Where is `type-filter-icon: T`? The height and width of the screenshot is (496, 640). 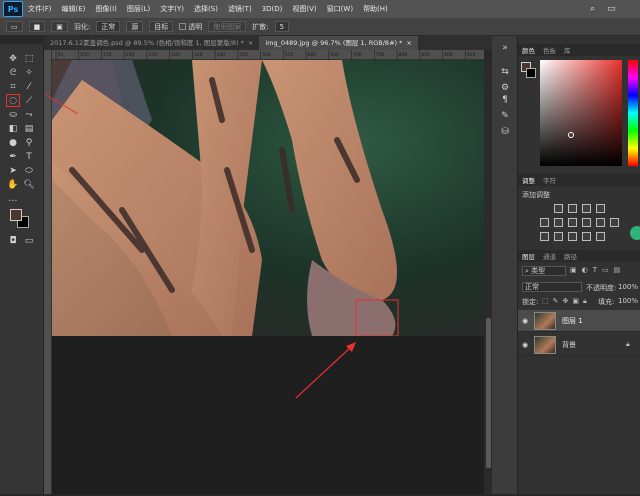 type-filter-icon: T is located at coordinates (595, 270).